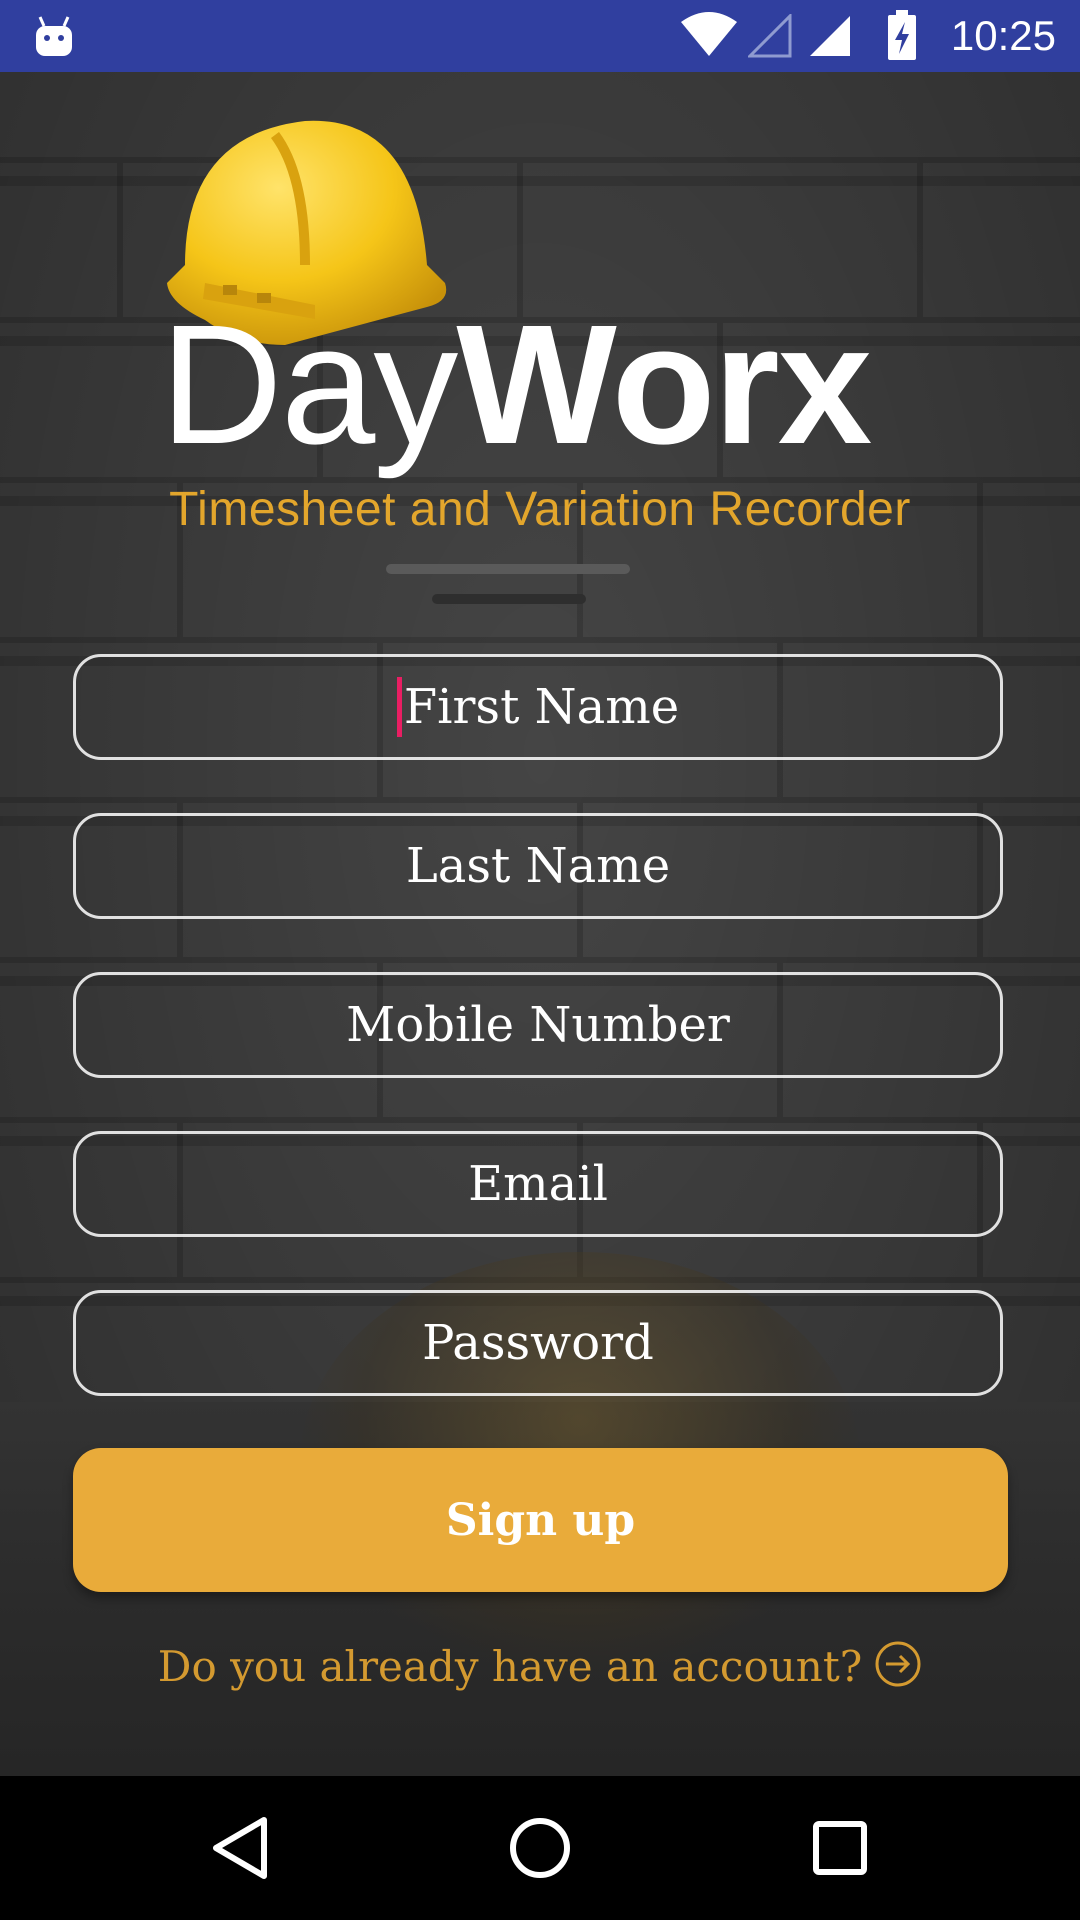 This screenshot has height=1920, width=1080. I want to click on signup-button-label: Sign up, so click(540, 1520).